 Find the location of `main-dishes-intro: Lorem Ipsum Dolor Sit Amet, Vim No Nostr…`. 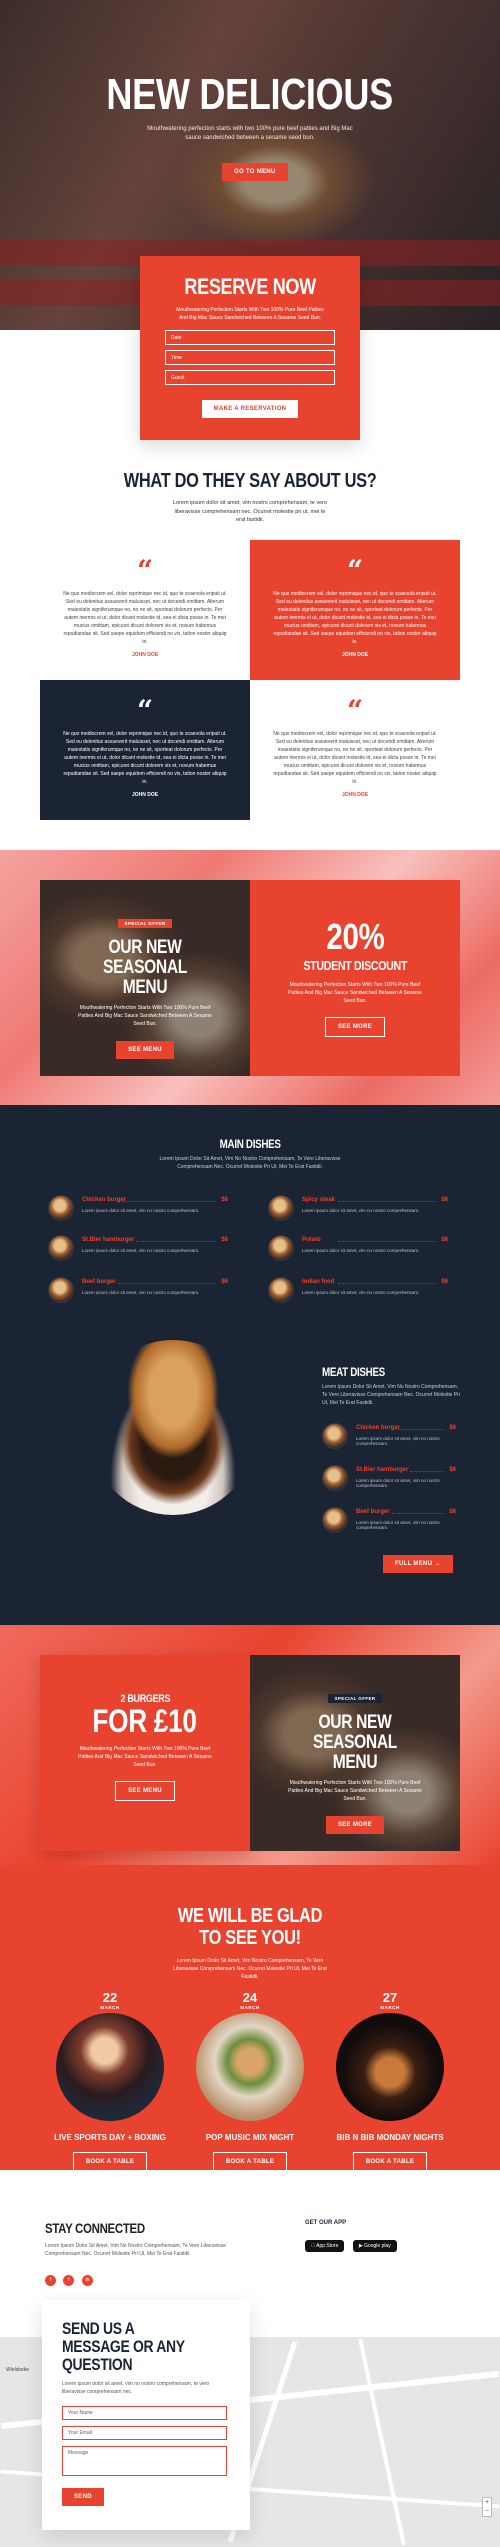

main-dishes-intro: Lorem Ipsum Dolor Sit Amet, Vim No Nostr… is located at coordinates (250, 1163).